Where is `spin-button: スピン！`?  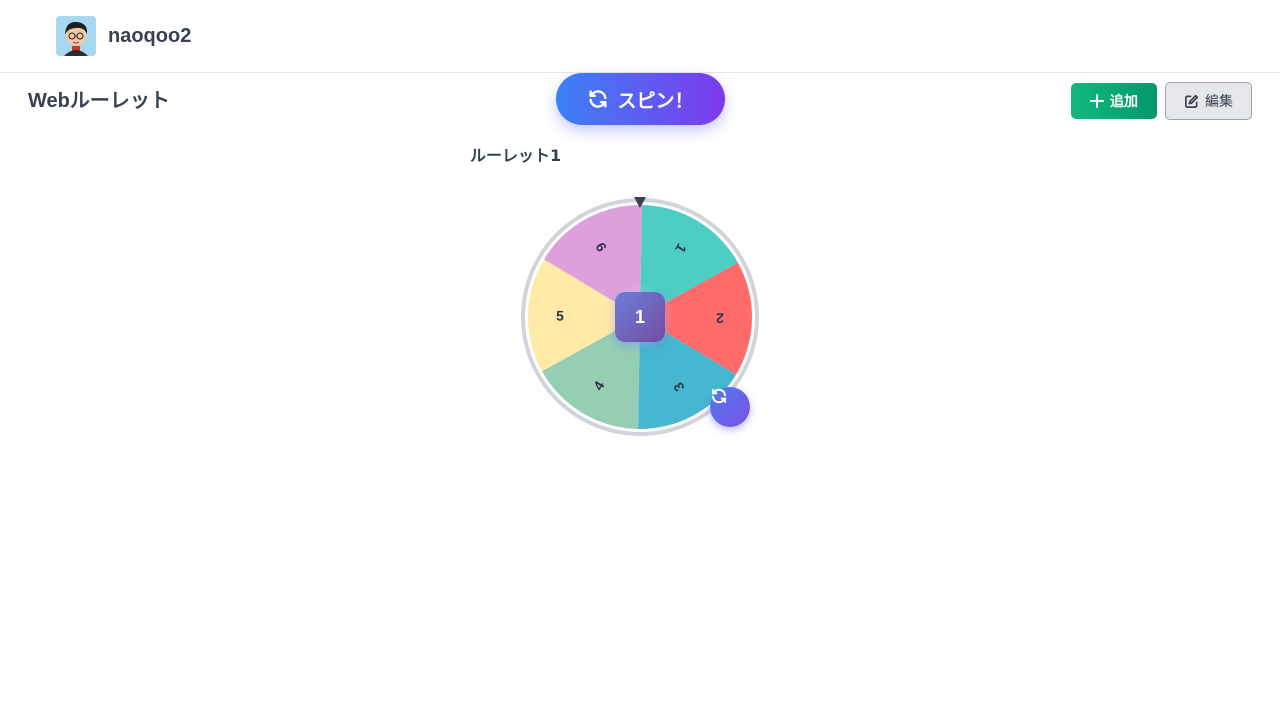
spin-button: スピン！ is located at coordinates (640, 99).